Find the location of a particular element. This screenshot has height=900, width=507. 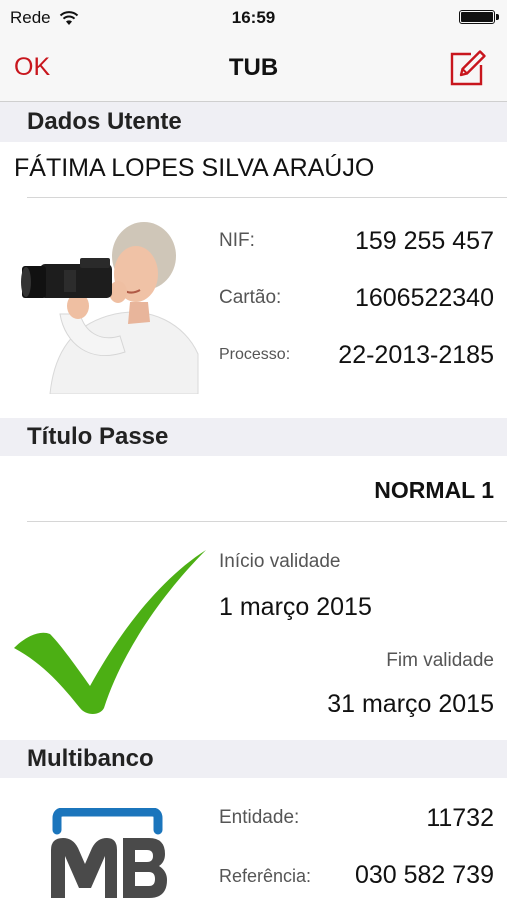

inicio-validade-label: Início validade is located at coordinates (280, 561).